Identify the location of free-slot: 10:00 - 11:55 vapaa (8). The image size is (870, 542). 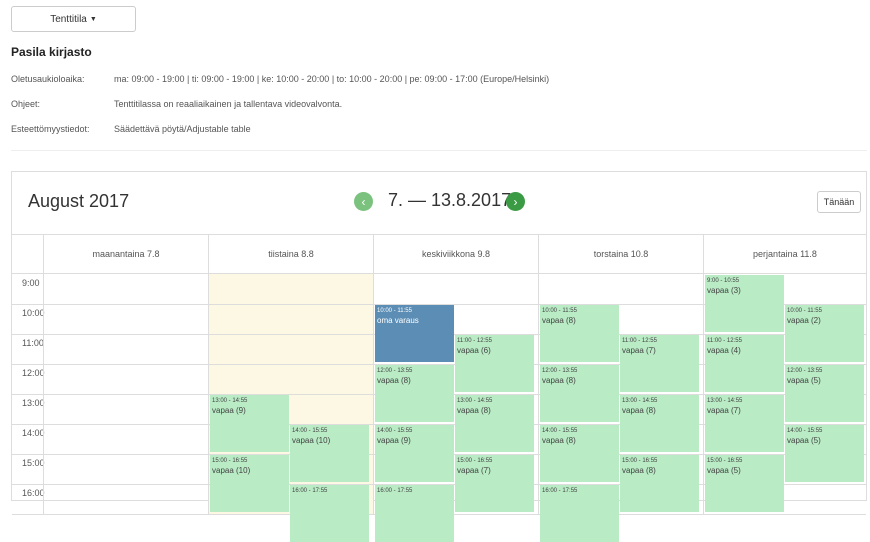
(579, 333).